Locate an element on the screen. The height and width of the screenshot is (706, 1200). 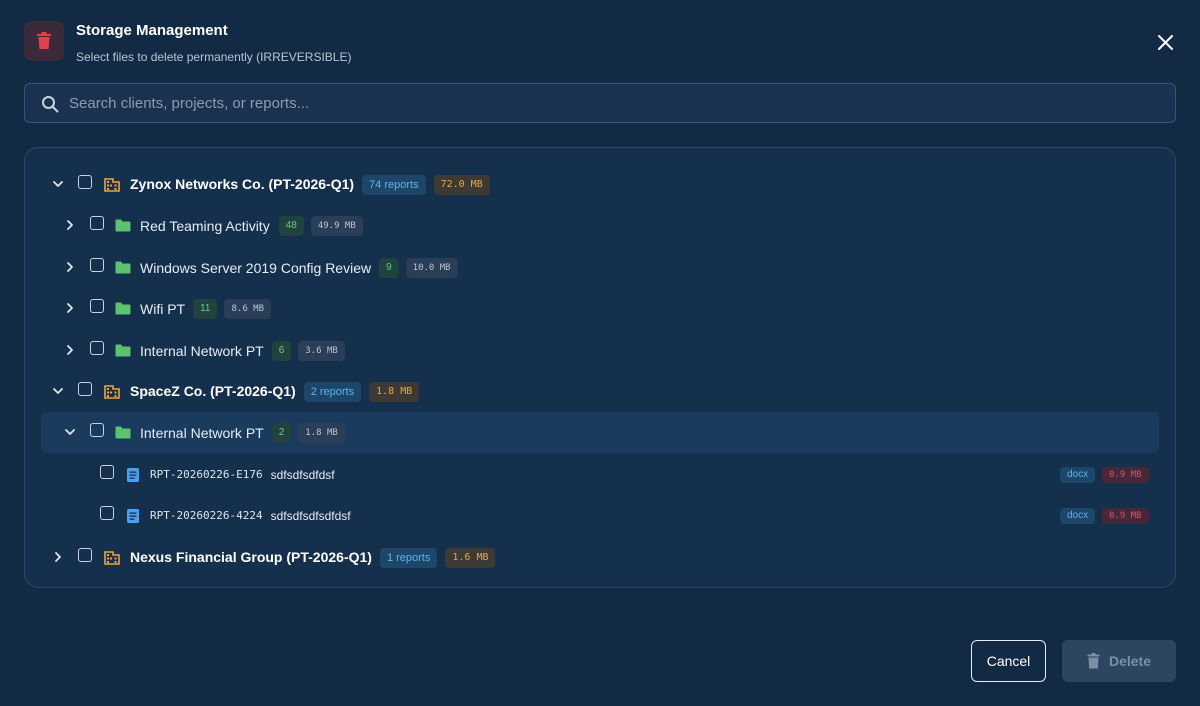
search-icon is located at coordinates (50, 104).